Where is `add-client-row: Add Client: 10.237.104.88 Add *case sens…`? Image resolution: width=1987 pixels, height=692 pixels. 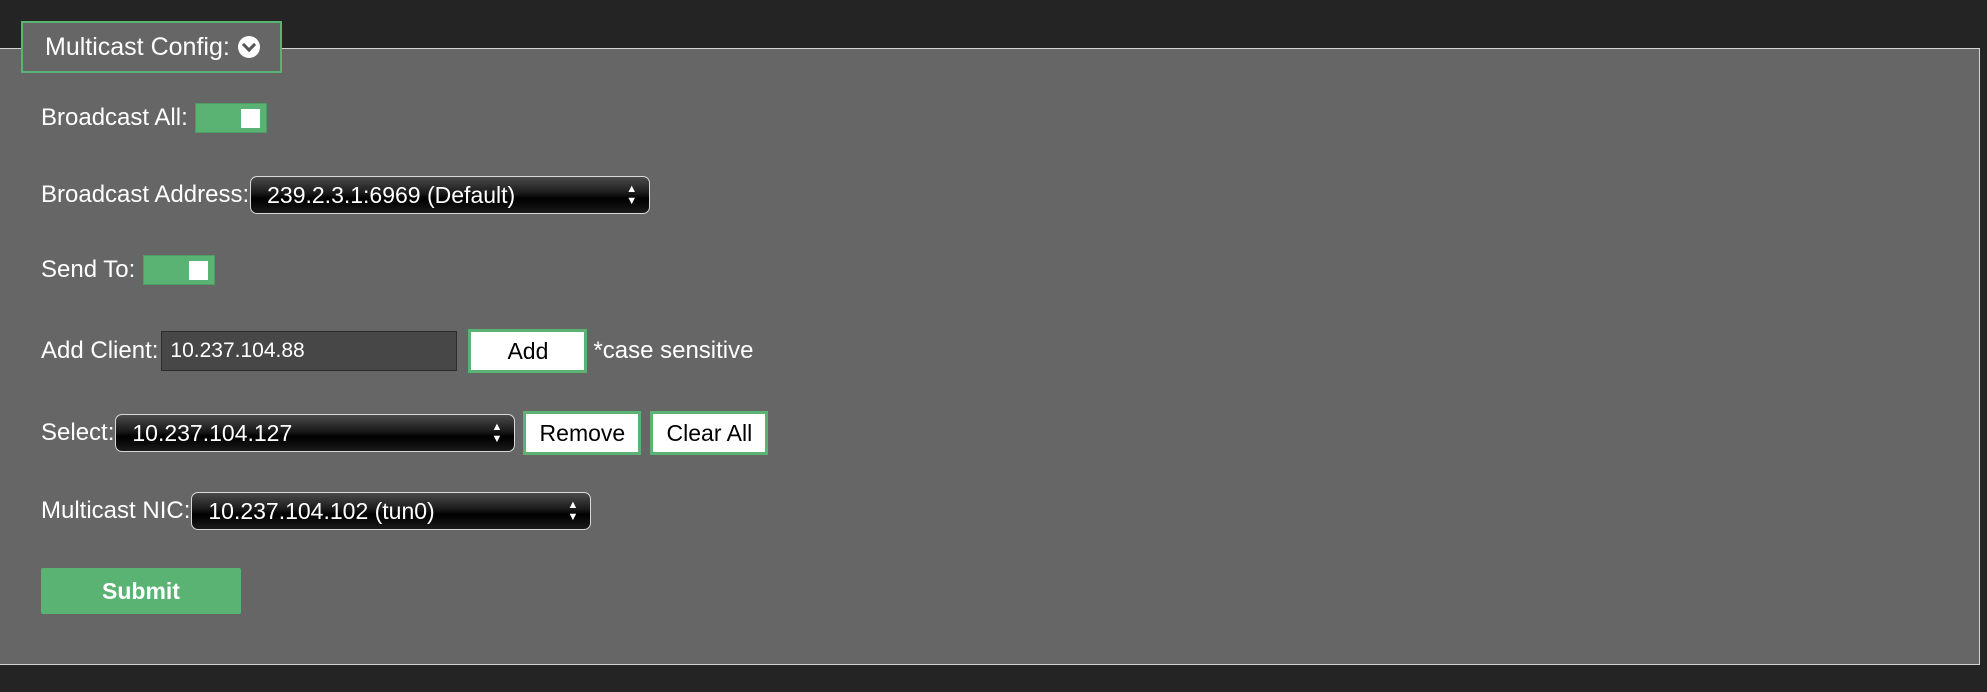
add-client-row: Add Client: 10.237.104.88 Add *case sens… is located at coordinates (397, 351).